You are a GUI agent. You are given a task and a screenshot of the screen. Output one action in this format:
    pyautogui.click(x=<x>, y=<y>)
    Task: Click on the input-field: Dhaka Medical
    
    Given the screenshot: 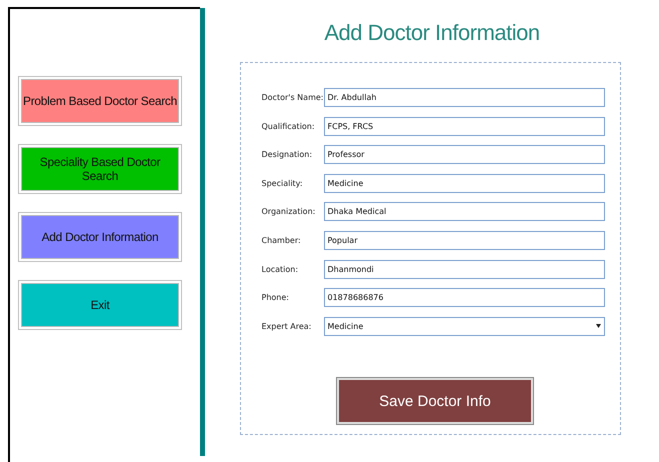 What is the action you would take?
    pyautogui.click(x=464, y=212)
    